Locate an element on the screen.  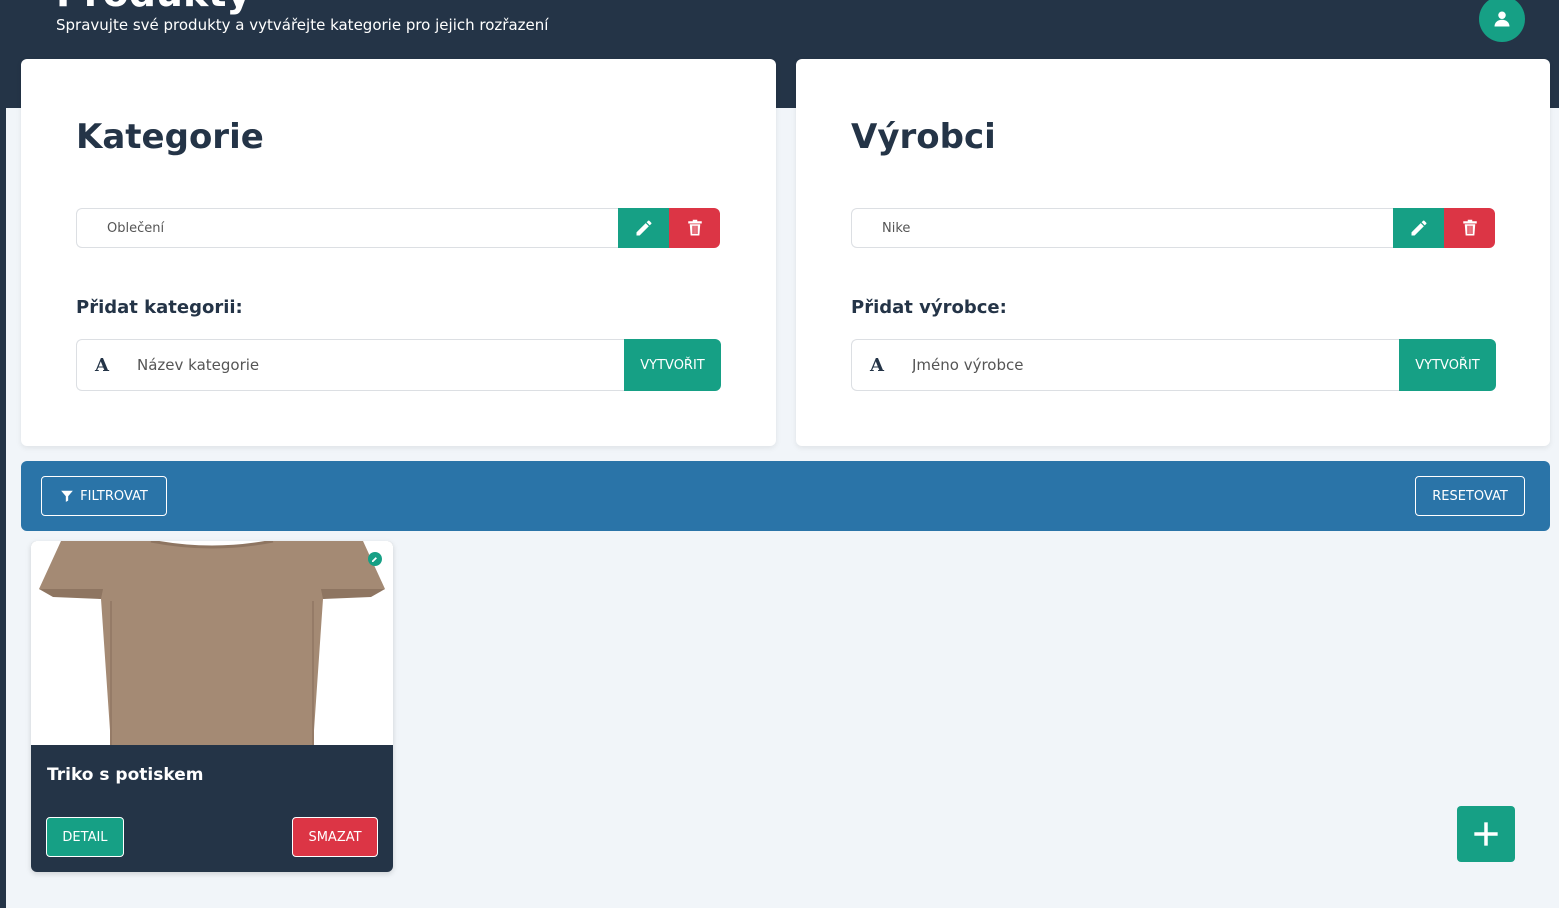
category-name-input is located at coordinates (375, 365).